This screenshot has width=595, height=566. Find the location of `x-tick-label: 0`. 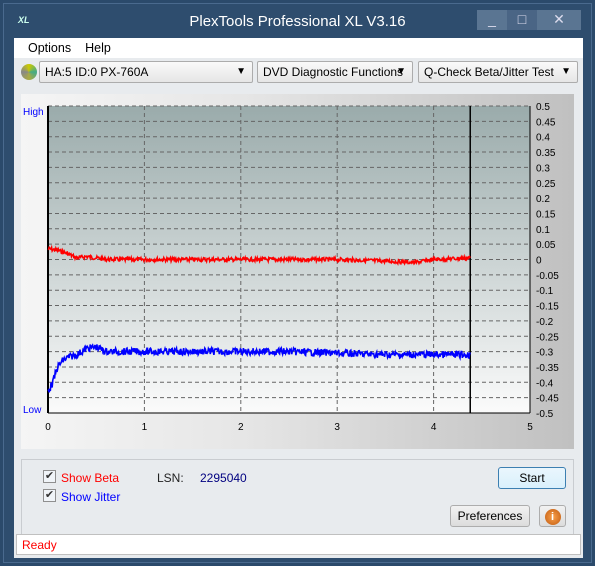

x-tick-label: 0 is located at coordinates (48, 427).